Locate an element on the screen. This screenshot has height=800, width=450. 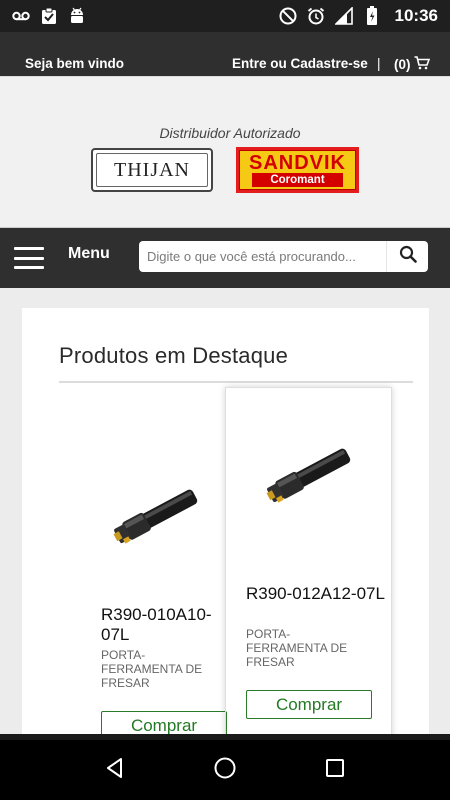
menu-bar: Menu is located at coordinates (225, 258).